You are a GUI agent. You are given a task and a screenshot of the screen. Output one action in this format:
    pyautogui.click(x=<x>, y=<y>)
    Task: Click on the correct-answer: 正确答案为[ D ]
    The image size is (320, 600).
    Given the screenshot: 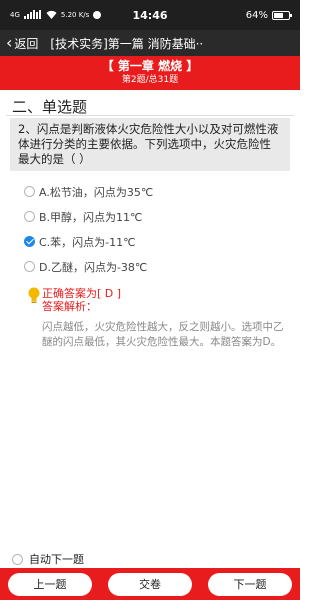 What is the action you would take?
    pyautogui.click(x=82, y=293)
    